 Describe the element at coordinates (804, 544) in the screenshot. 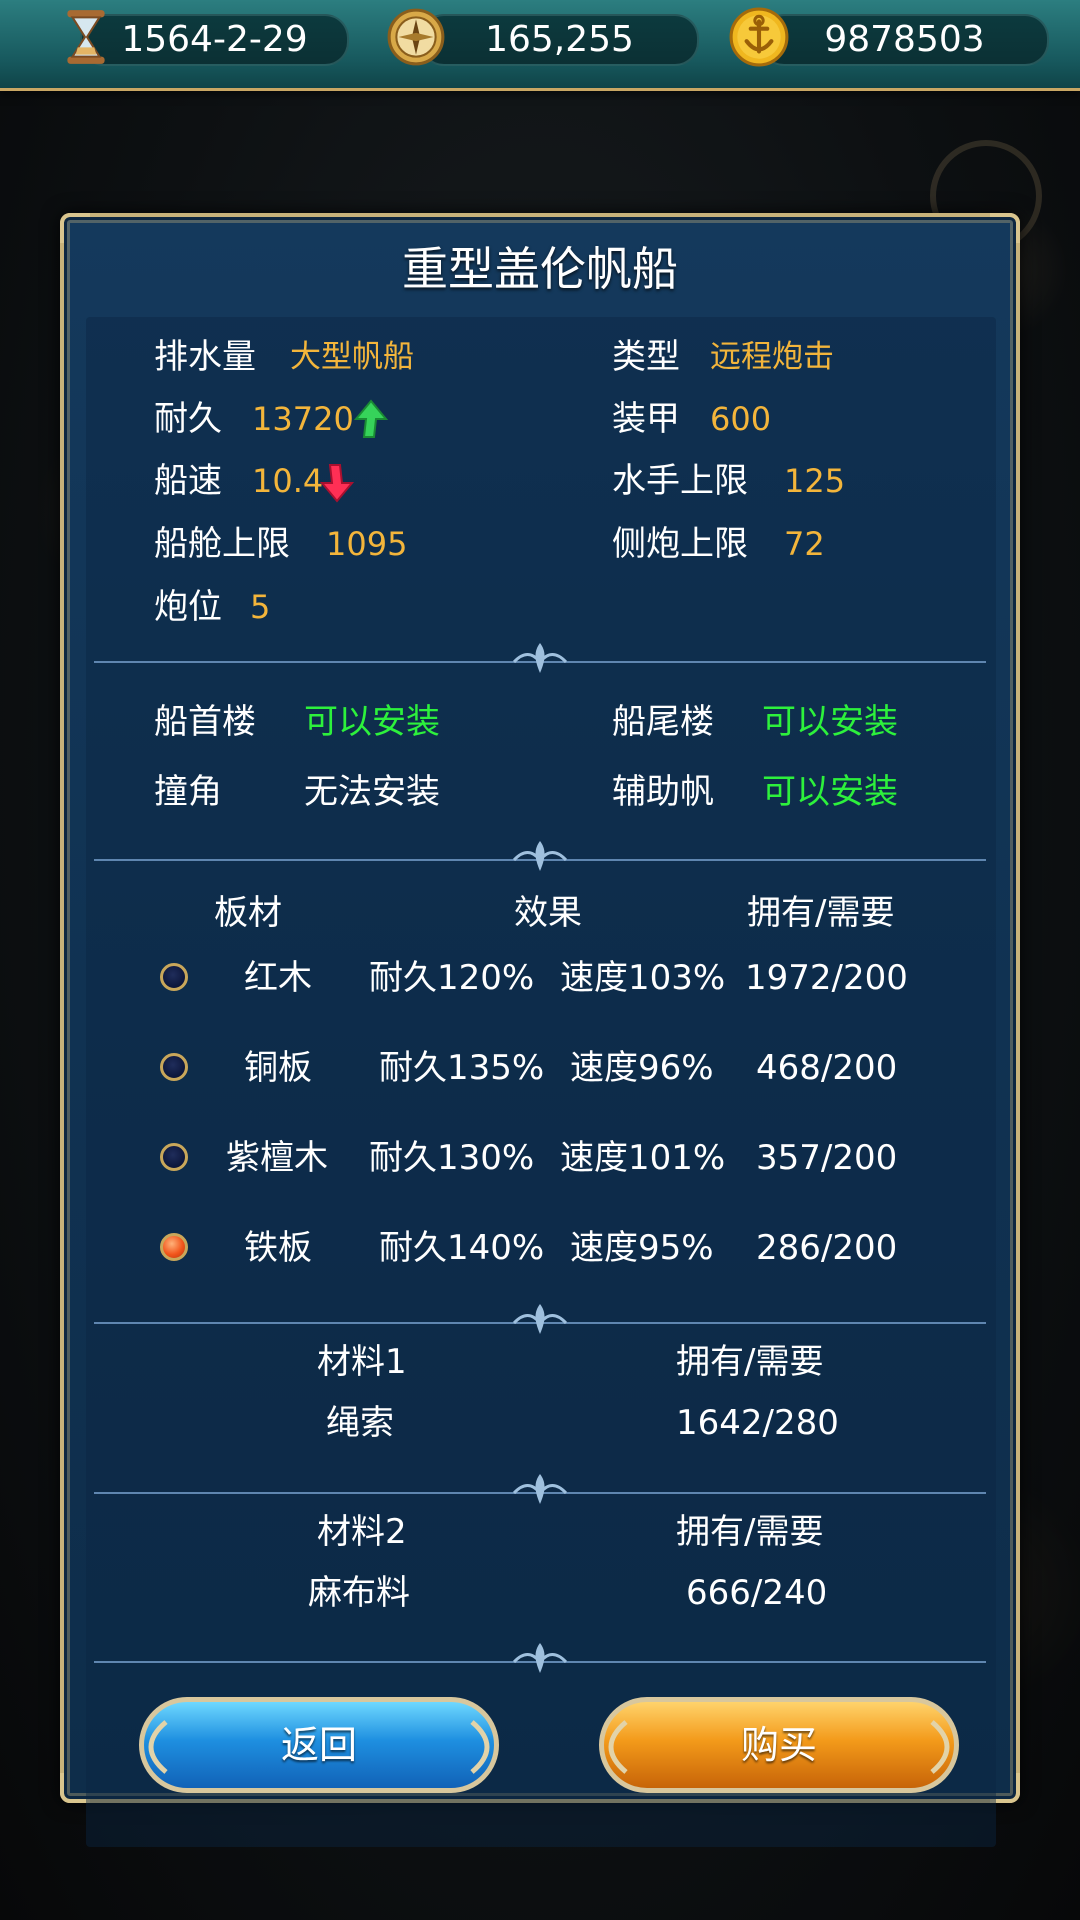

I see `broadside-value: 72` at that location.